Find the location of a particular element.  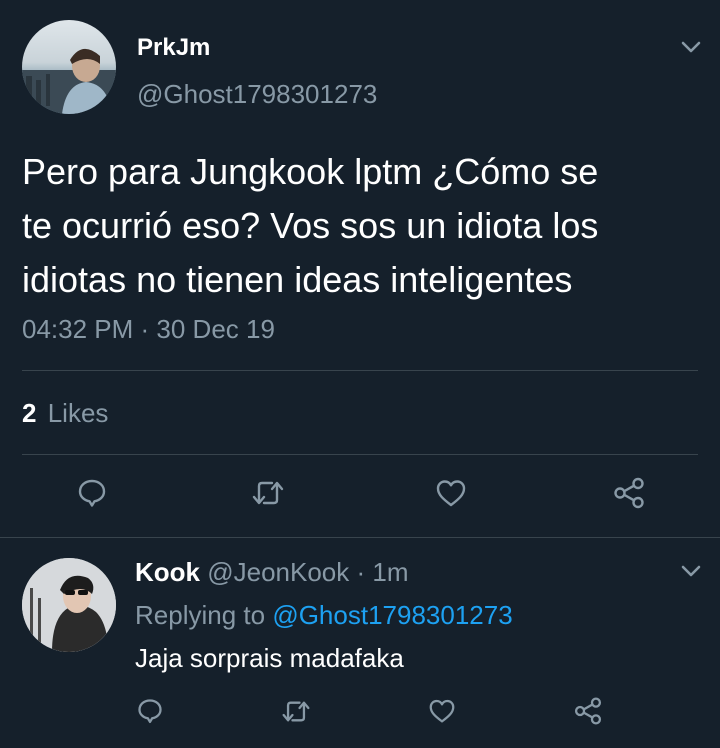

reply-retweet-button is located at coordinates (296, 711).